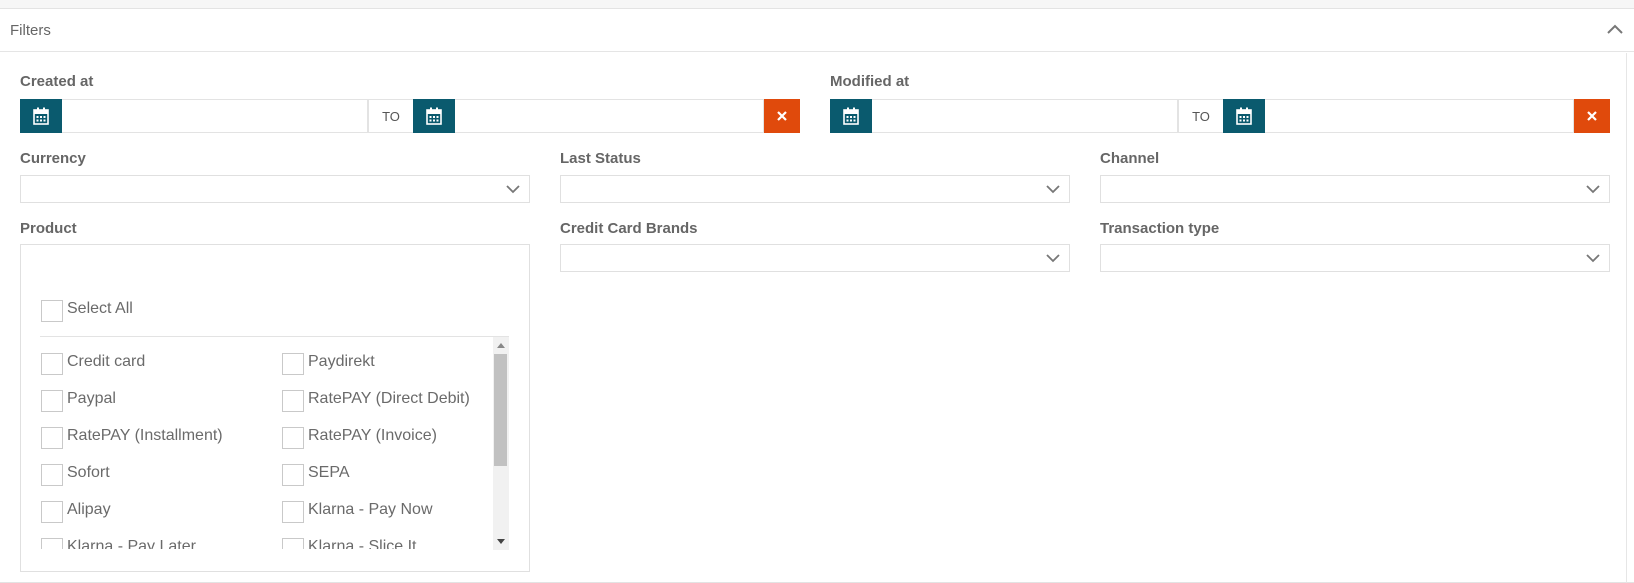 The height and width of the screenshot is (583, 1634). Describe the element at coordinates (390, 116) in the screenshot. I see `created-to-separator: TO` at that location.